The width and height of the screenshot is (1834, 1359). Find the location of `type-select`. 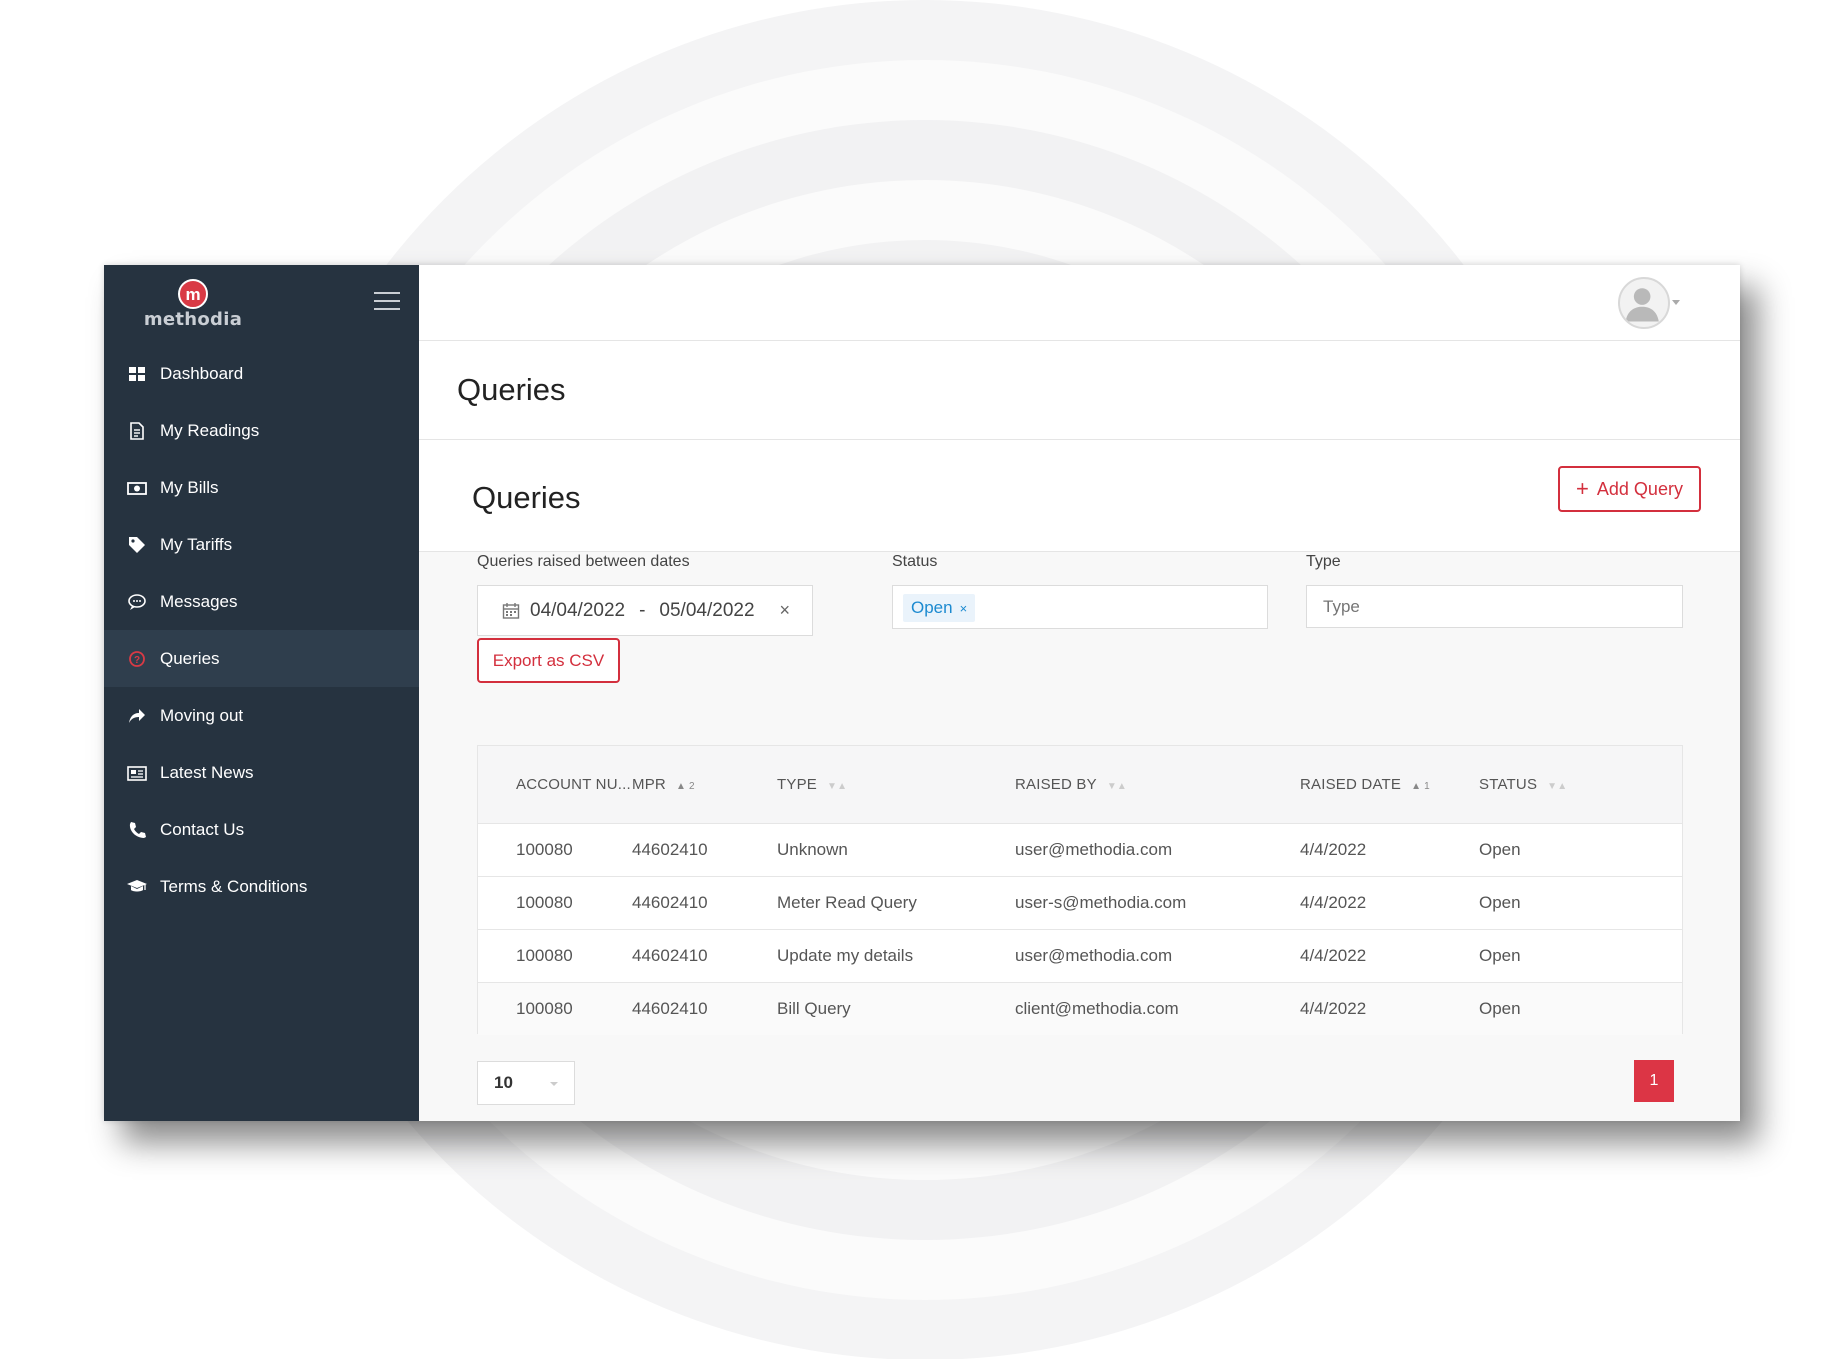

type-select is located at coordinates (1494, 606).